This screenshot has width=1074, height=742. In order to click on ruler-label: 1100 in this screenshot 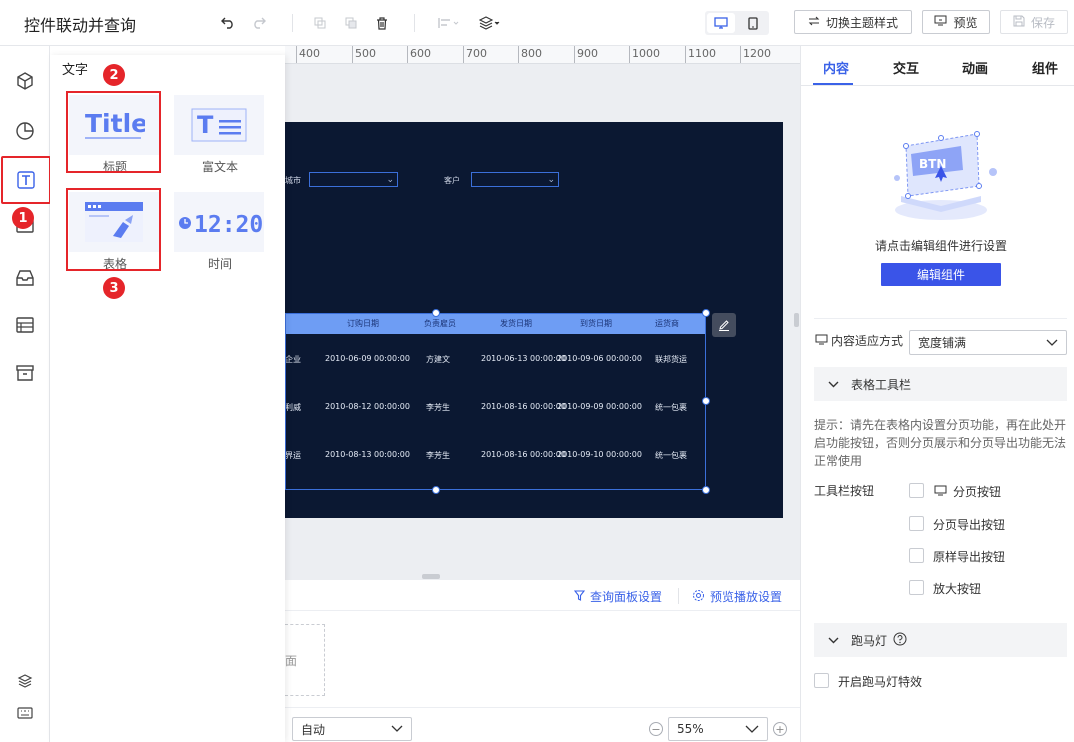, I will do `click(702, 53)`.